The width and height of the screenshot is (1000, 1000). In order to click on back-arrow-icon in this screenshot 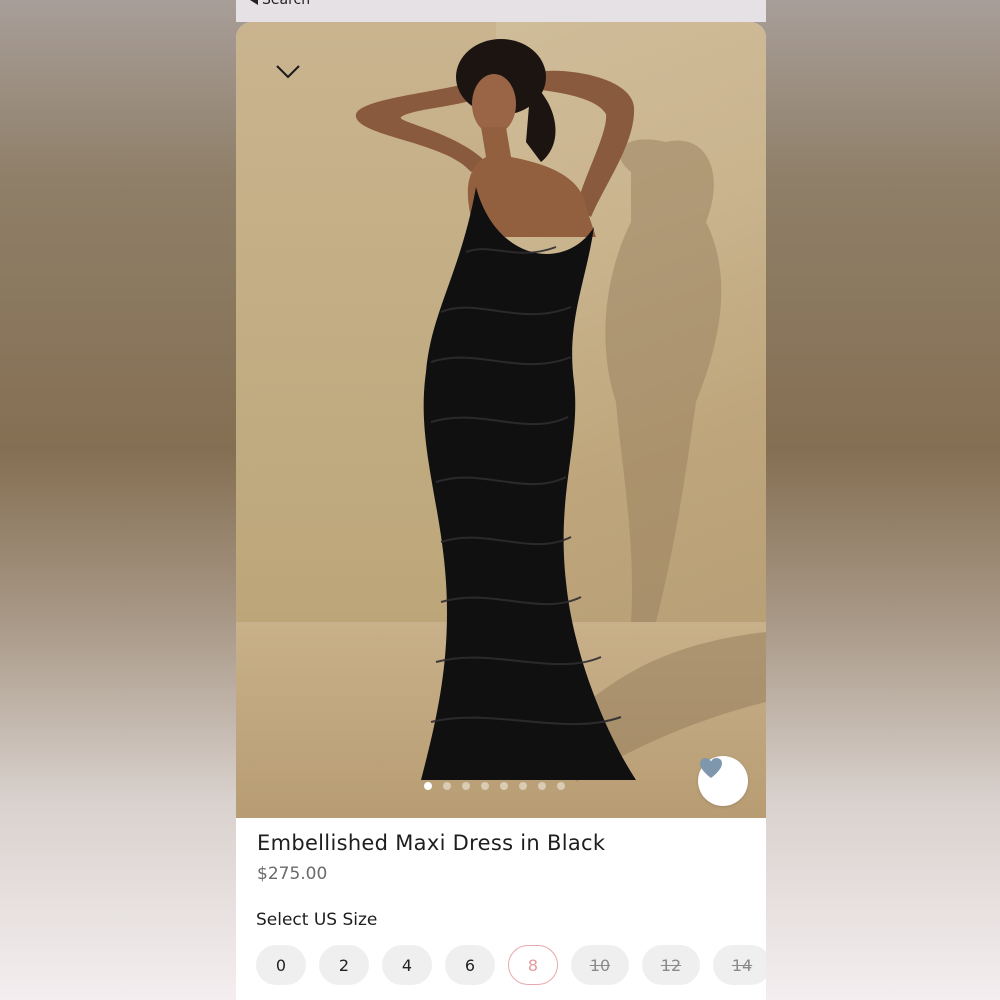, I will do `click(254, 2)`.